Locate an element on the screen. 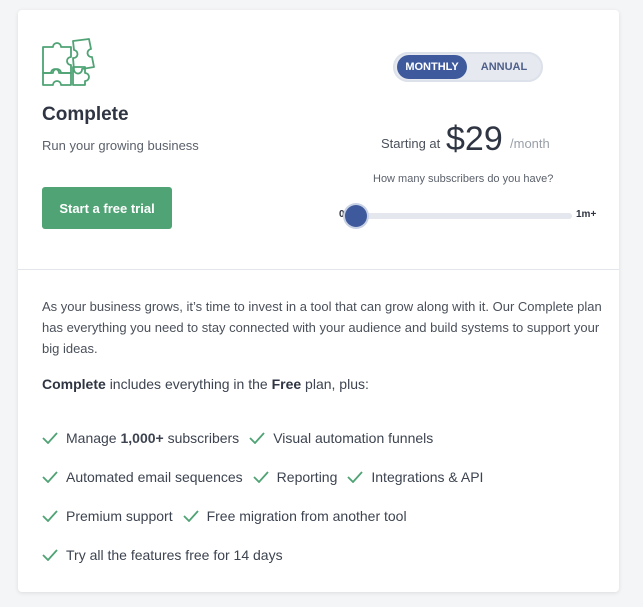  feature-subs-count: 1,000+ is located at coordinates (142, 437).